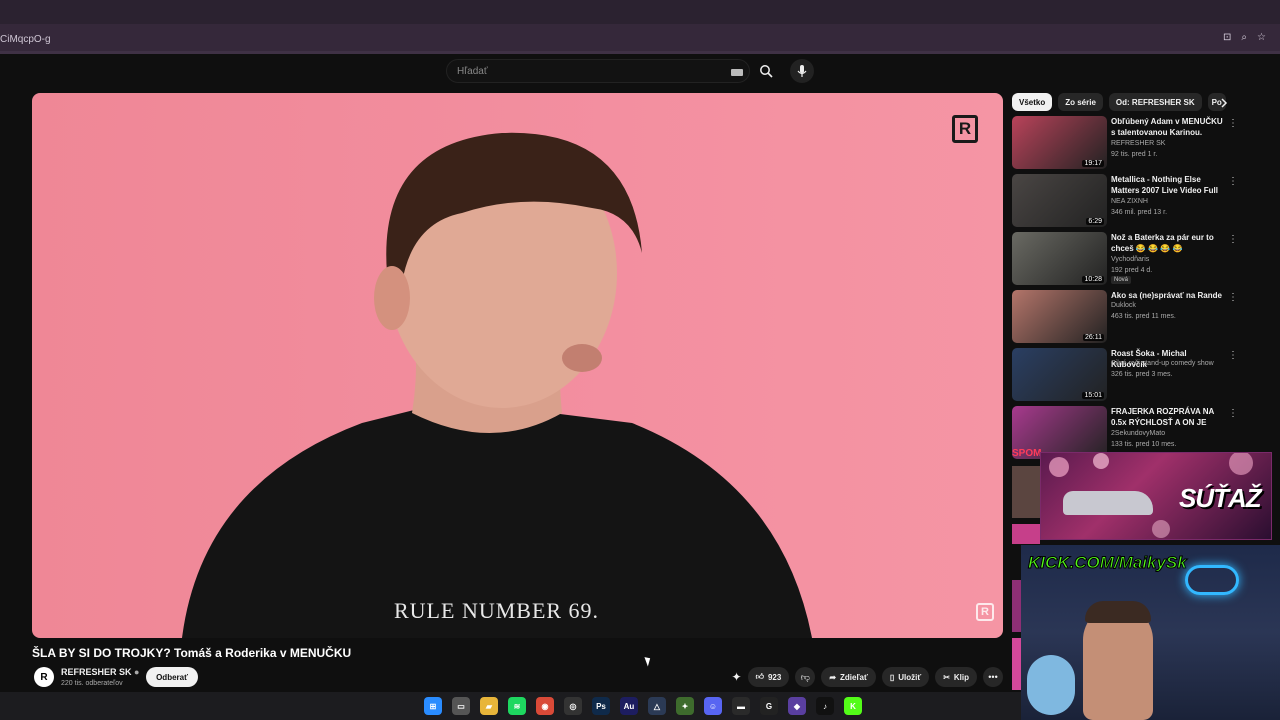 The width and height of the screenshot is (1280, 720). What do you see at coordinates (1138, 433) in the screenshot?
I see `recommendation-channel: 2SekundovyMato` at bounding box center [1138, 433].